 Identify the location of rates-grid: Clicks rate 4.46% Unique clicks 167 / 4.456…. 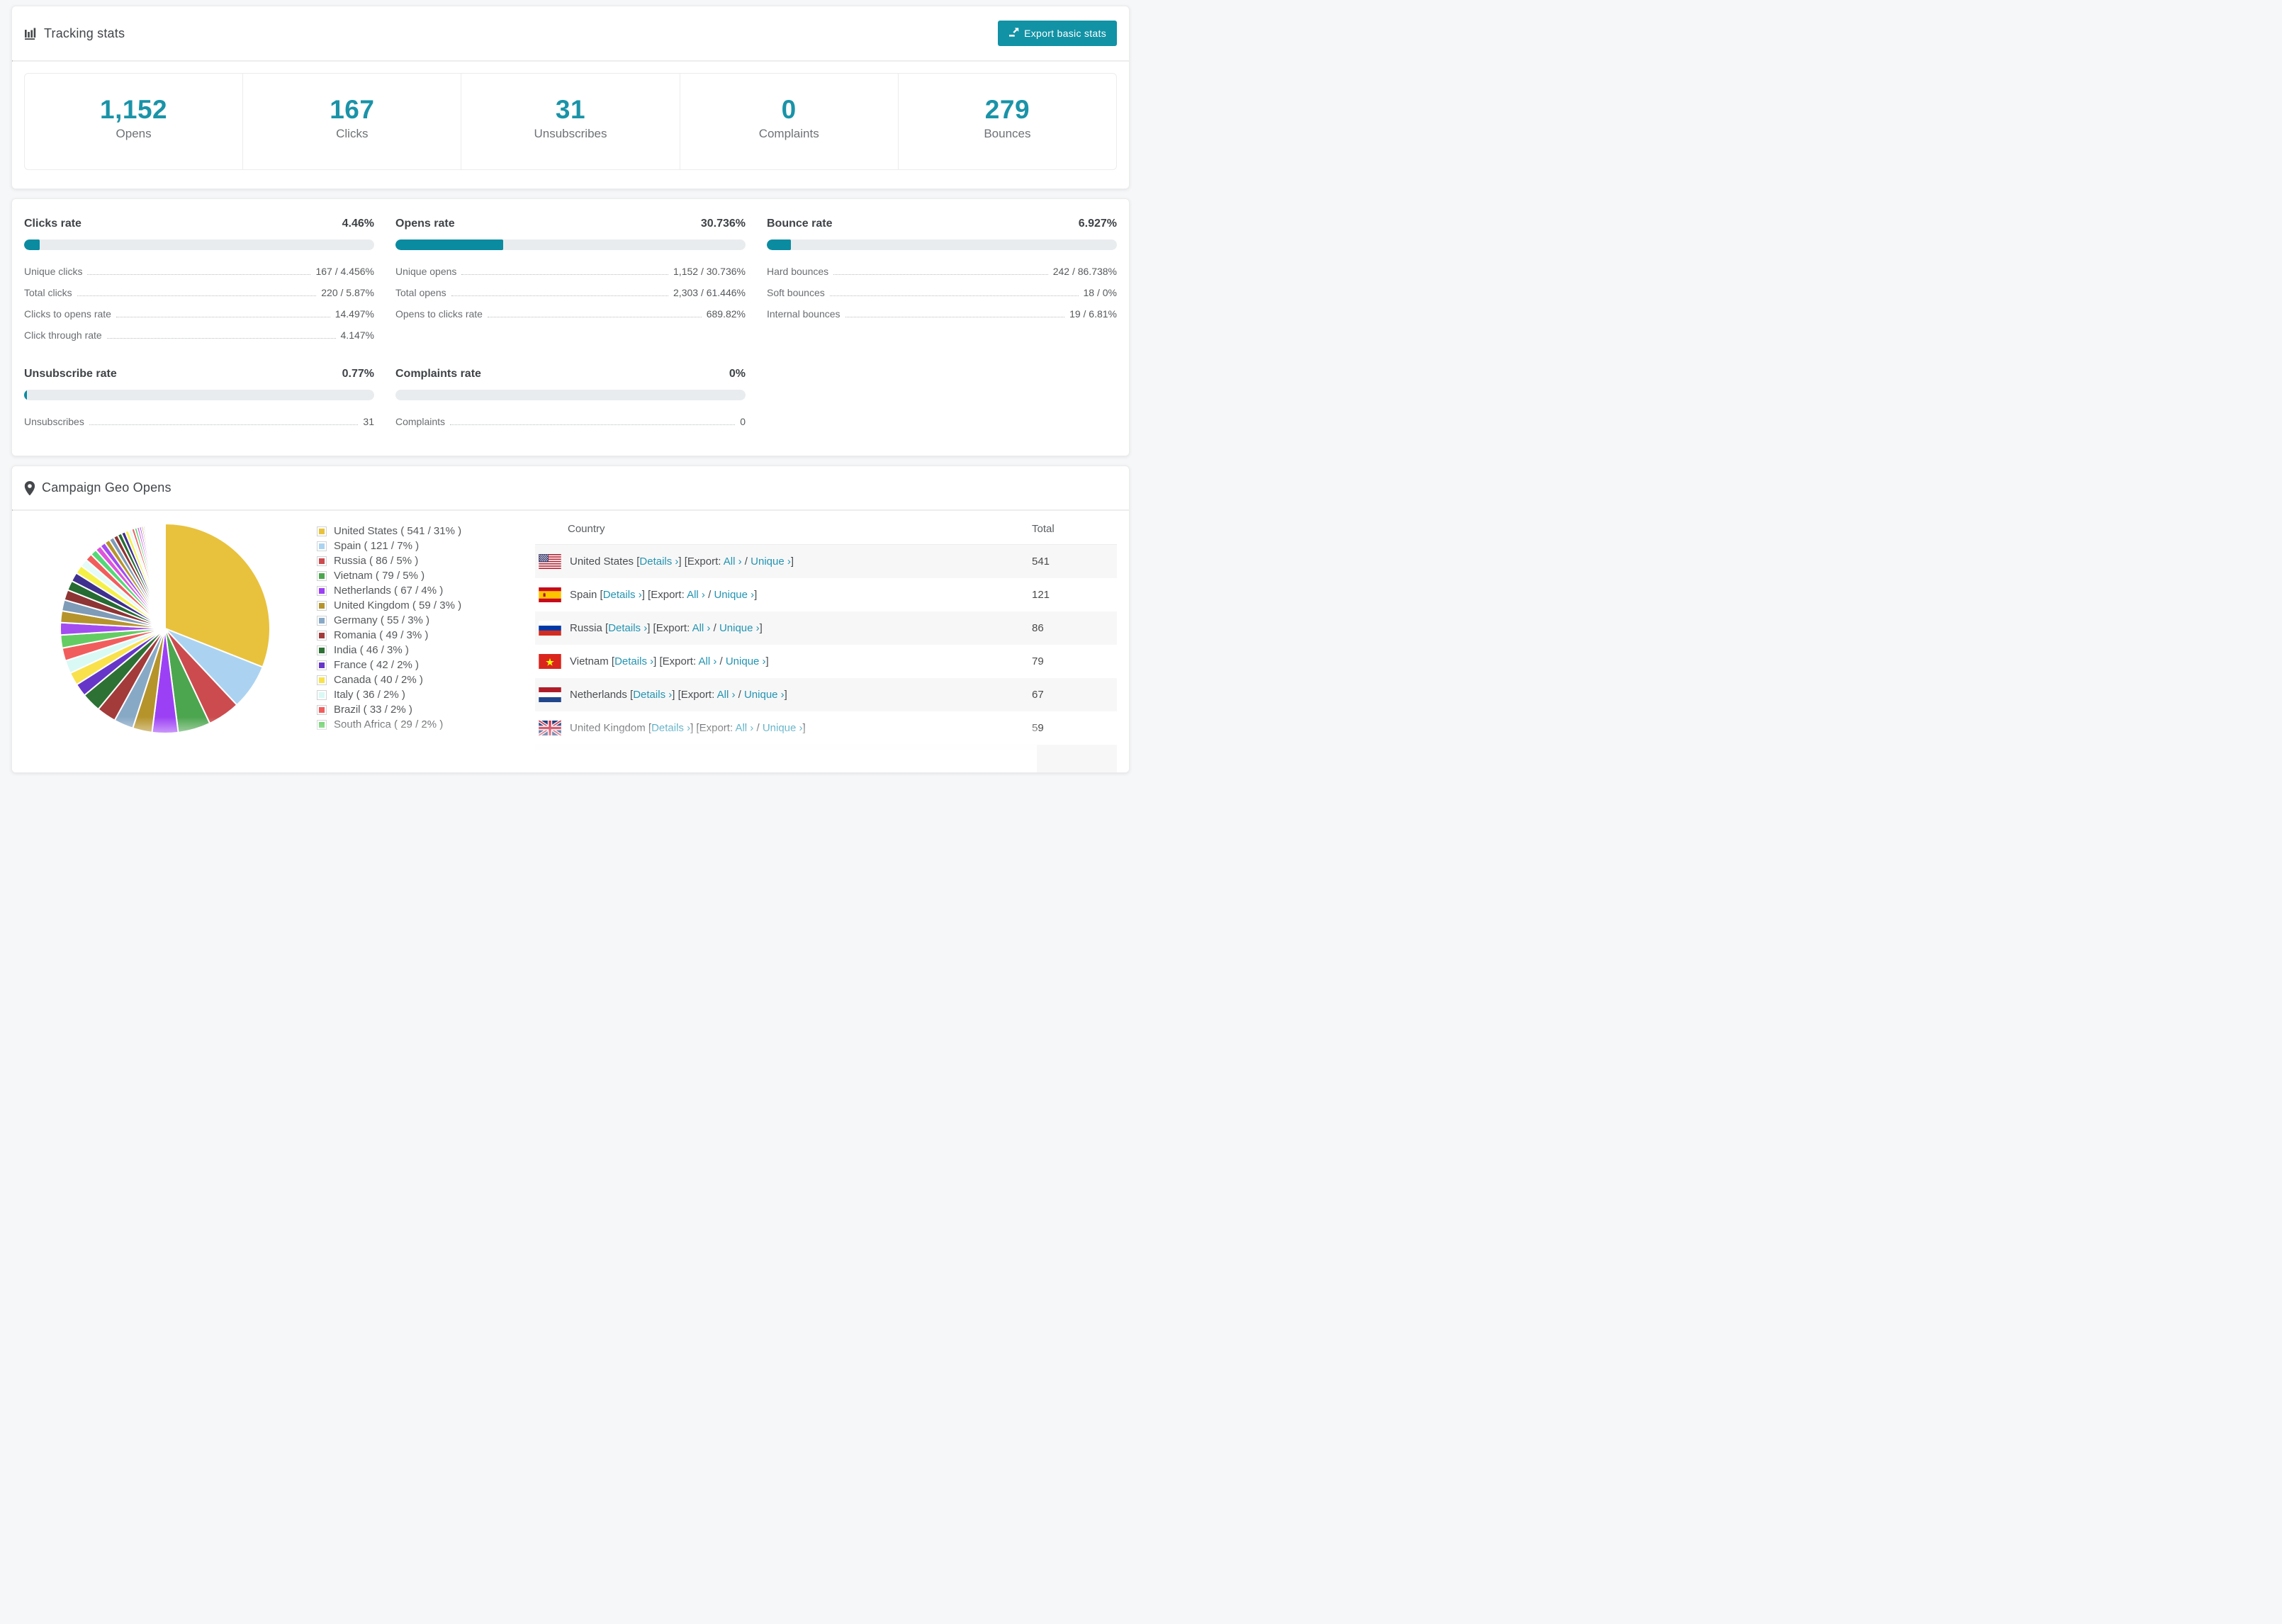
(570, 328).